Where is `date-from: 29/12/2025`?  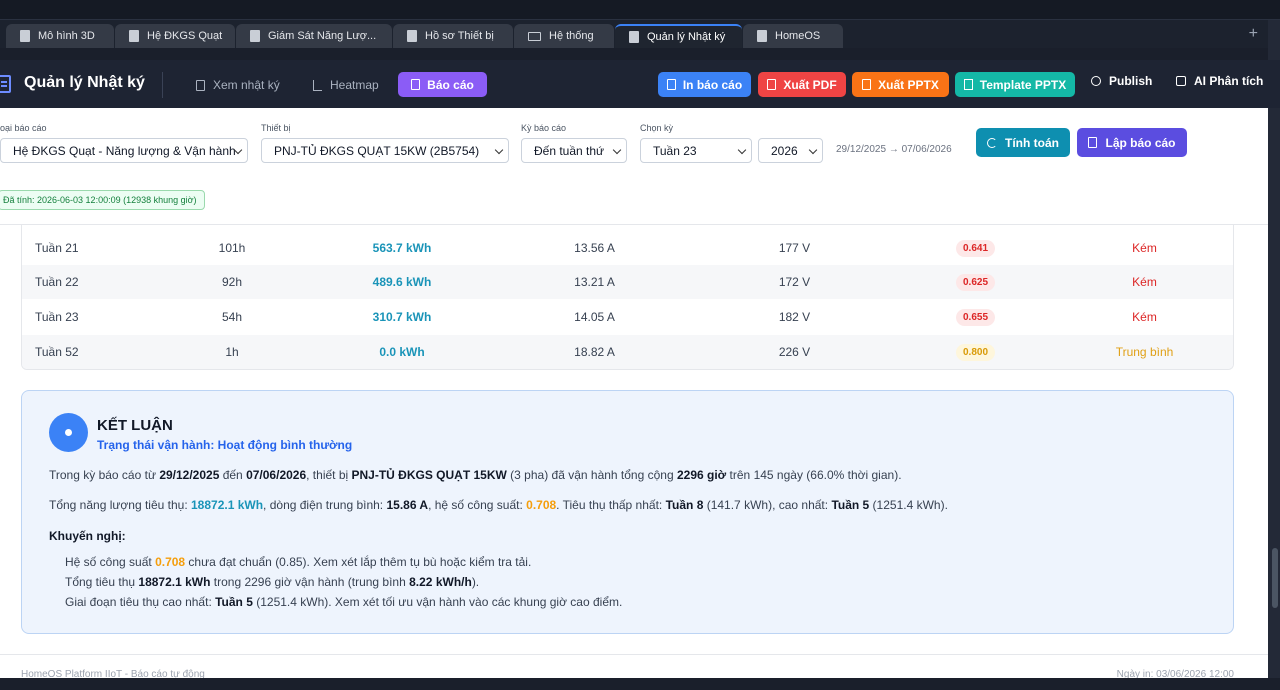
date-from: 29/12/2025 is located at coordinates (189, 475).